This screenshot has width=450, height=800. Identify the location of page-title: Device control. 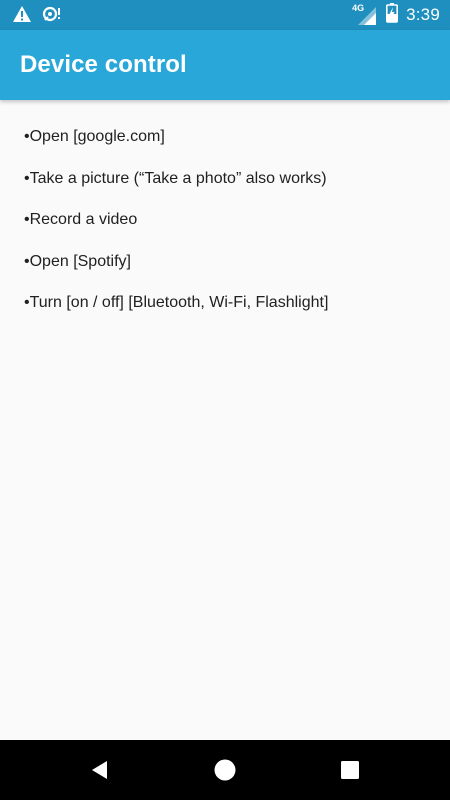
(103, 64).